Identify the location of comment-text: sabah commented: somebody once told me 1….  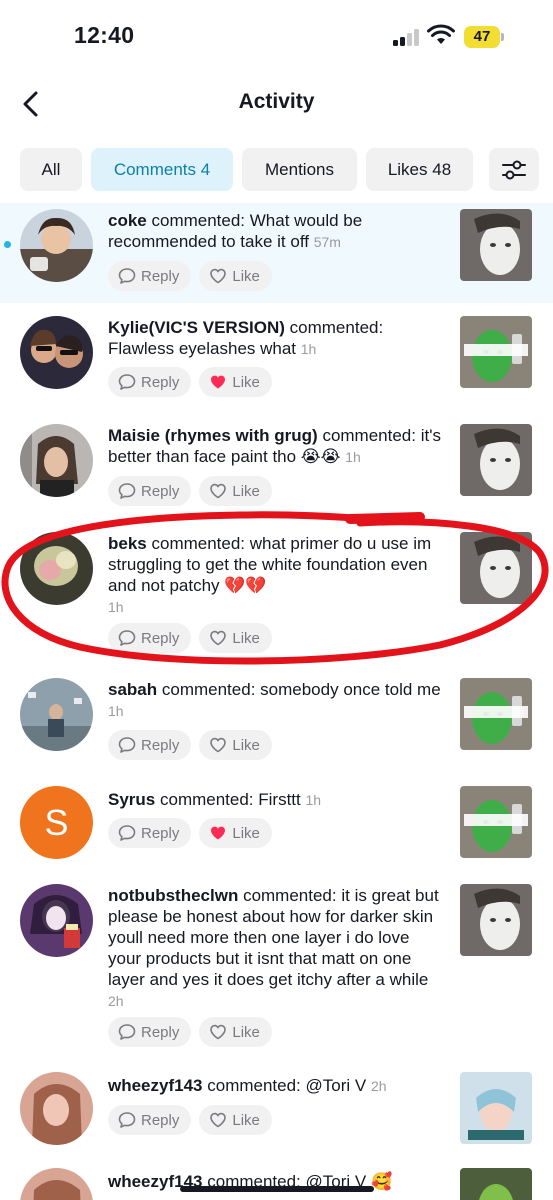
(277, 700).